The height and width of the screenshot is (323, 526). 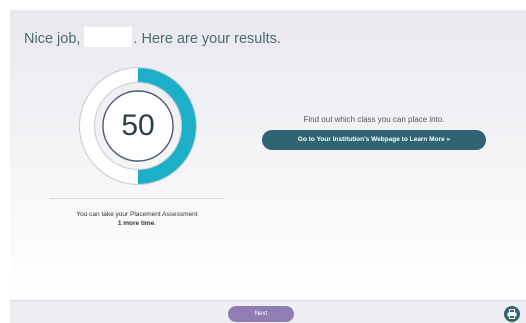 I want to click on printer-icon, so click(x=512, y=314).